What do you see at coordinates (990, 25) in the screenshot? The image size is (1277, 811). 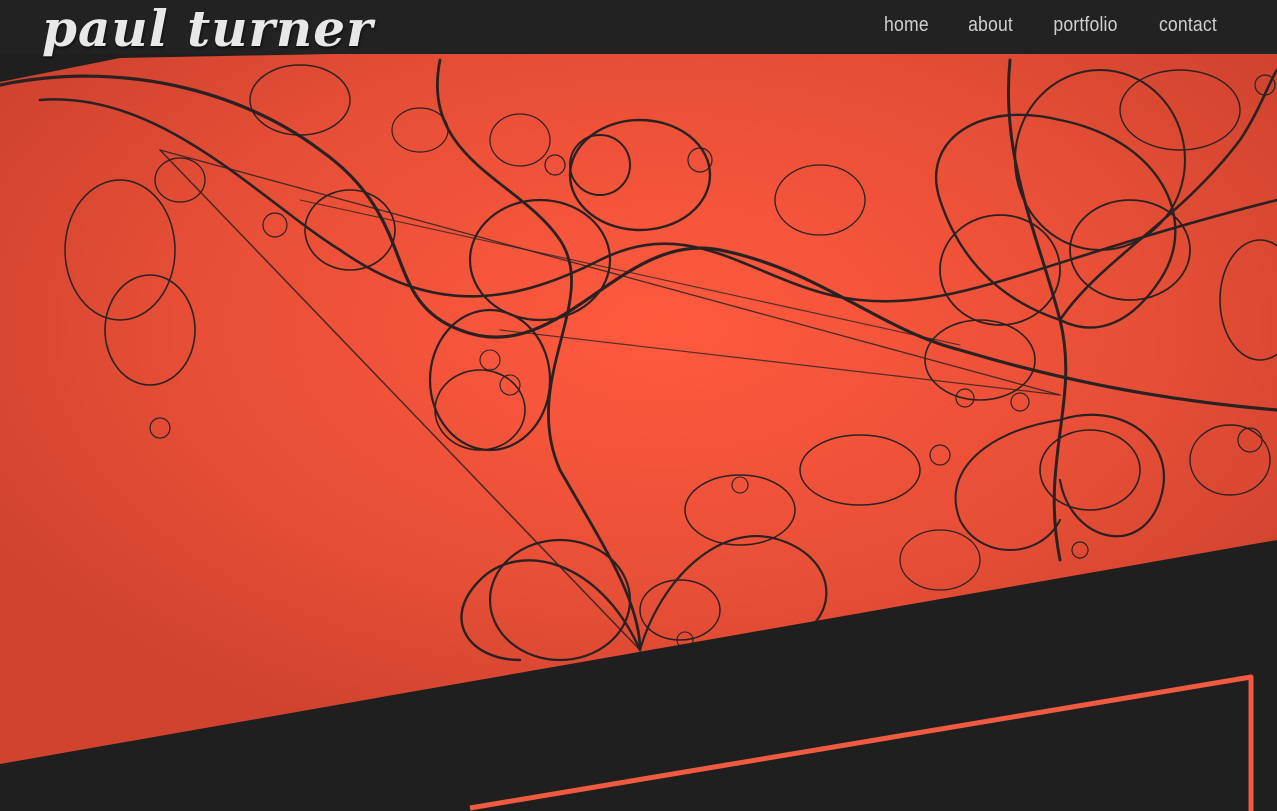 I see `nav-about-link: about` at bounding box center [990, 25].